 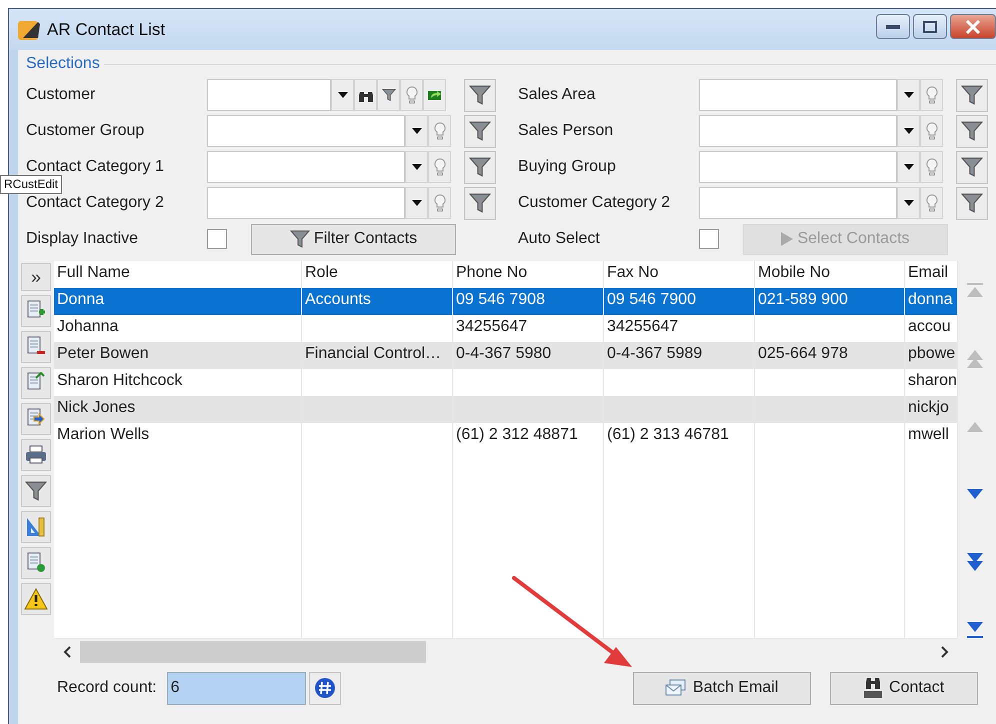 What do you see at coordinates (506, 409) in the screenshot?
I see `table-row: Nick Jones nickjo` at bounding box center [506, 409].